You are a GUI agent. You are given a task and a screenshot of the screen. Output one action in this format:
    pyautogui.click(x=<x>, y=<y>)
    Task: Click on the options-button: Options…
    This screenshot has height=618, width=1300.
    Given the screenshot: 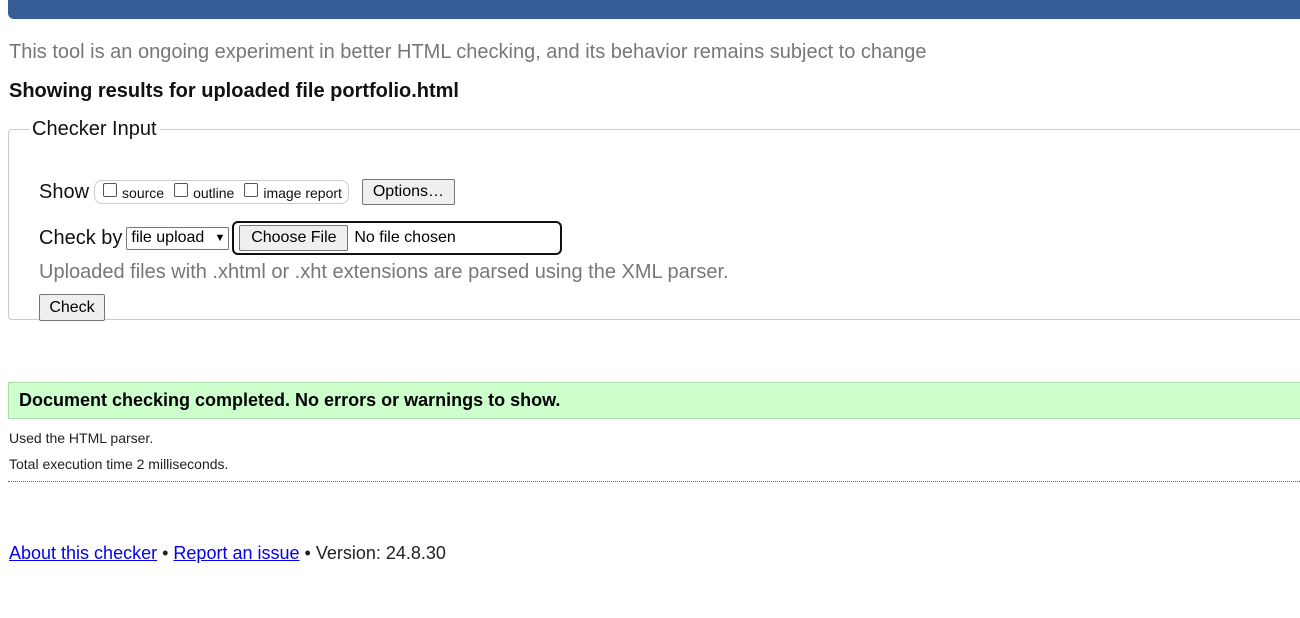 What is the action you would take?
    pyautogui.click(x=408, y=192)
    